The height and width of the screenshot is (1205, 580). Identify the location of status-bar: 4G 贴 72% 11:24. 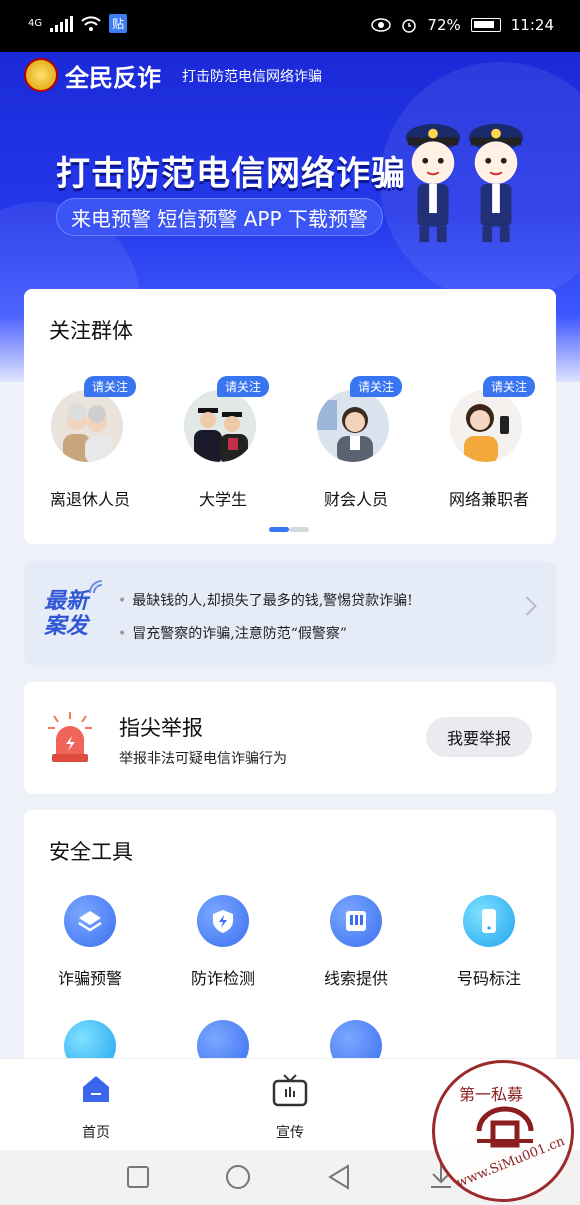
(290, 26).